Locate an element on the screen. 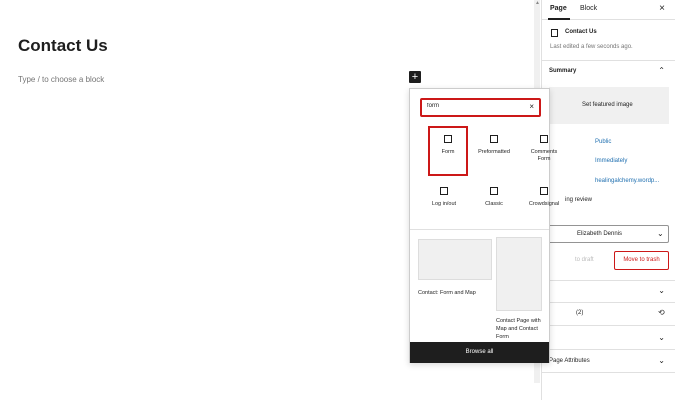  block-label: Form is located at coordinates (448, 152).